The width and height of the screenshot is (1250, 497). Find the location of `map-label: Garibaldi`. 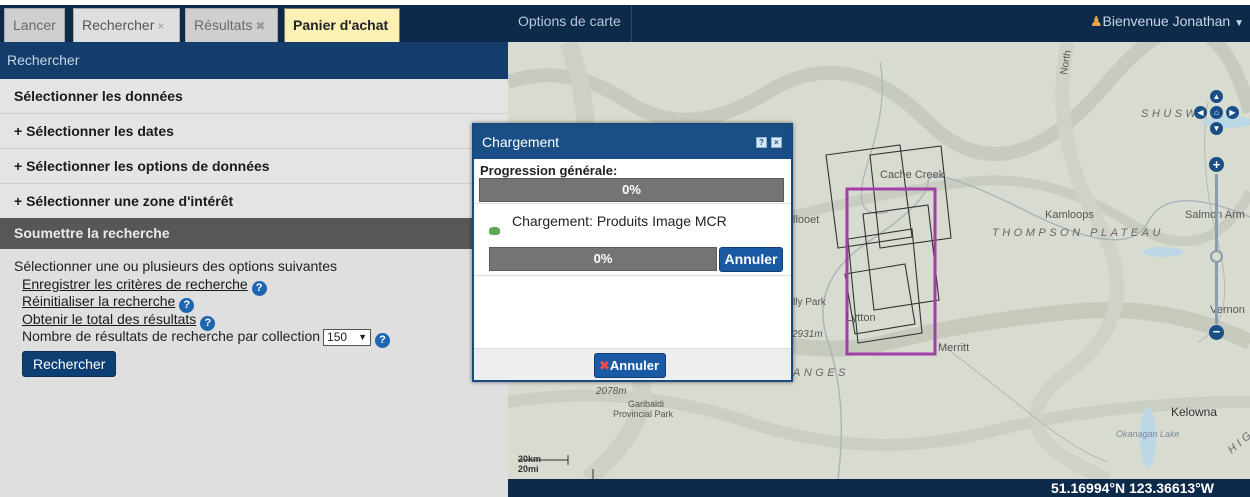

map-label: Garibaldi is located at coordinates (646, 404).